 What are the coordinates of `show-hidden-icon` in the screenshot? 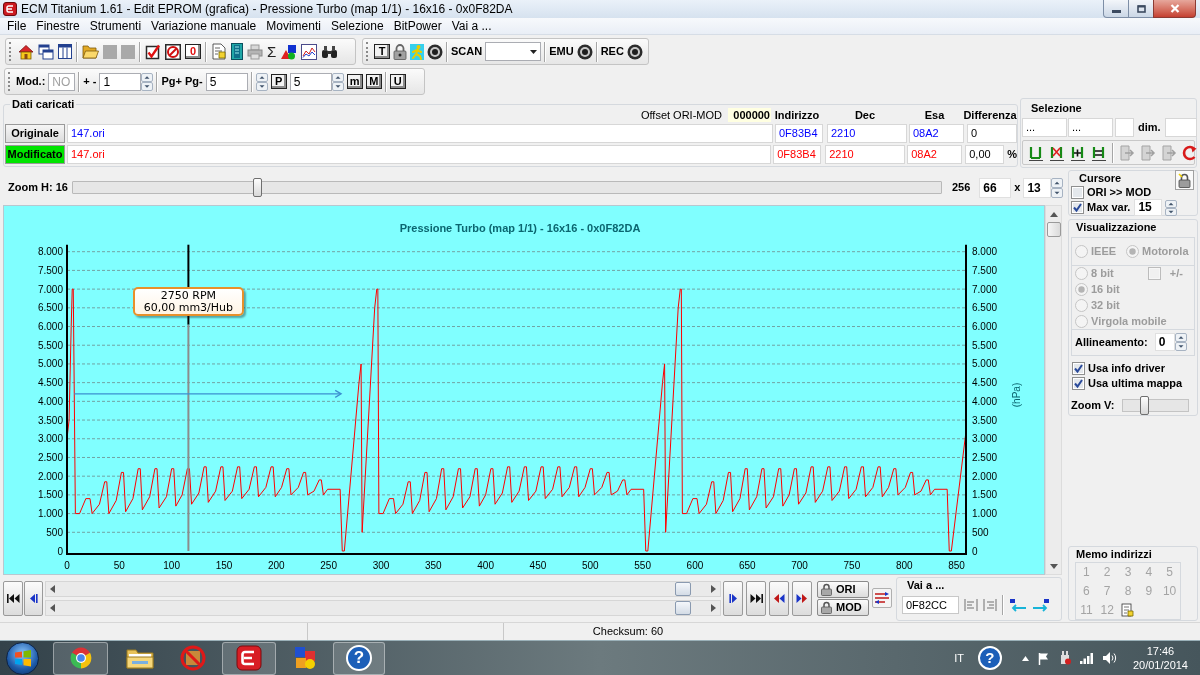 It's located at (1025, 658).